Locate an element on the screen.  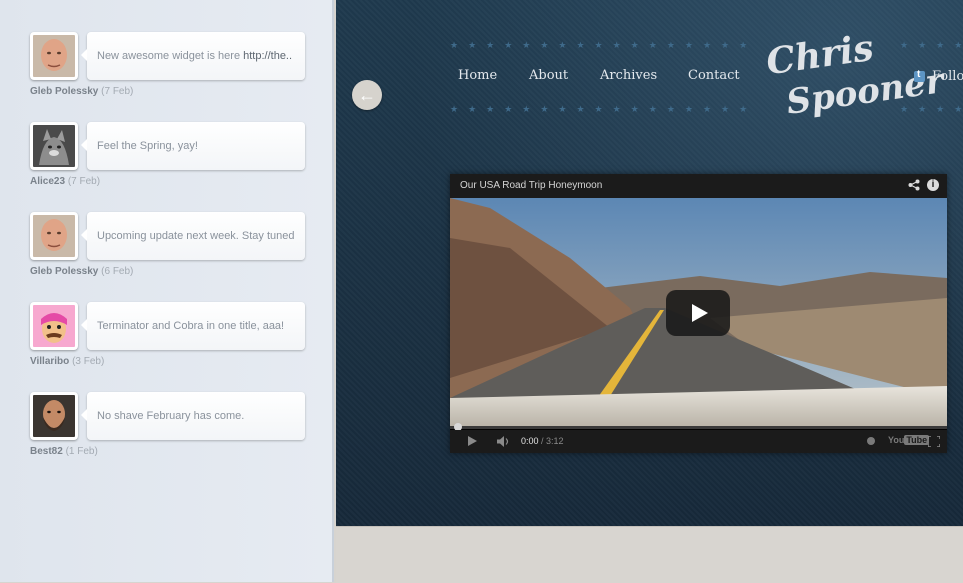
message-bubble: No shave February has come. is located at coordinates (193, 416).